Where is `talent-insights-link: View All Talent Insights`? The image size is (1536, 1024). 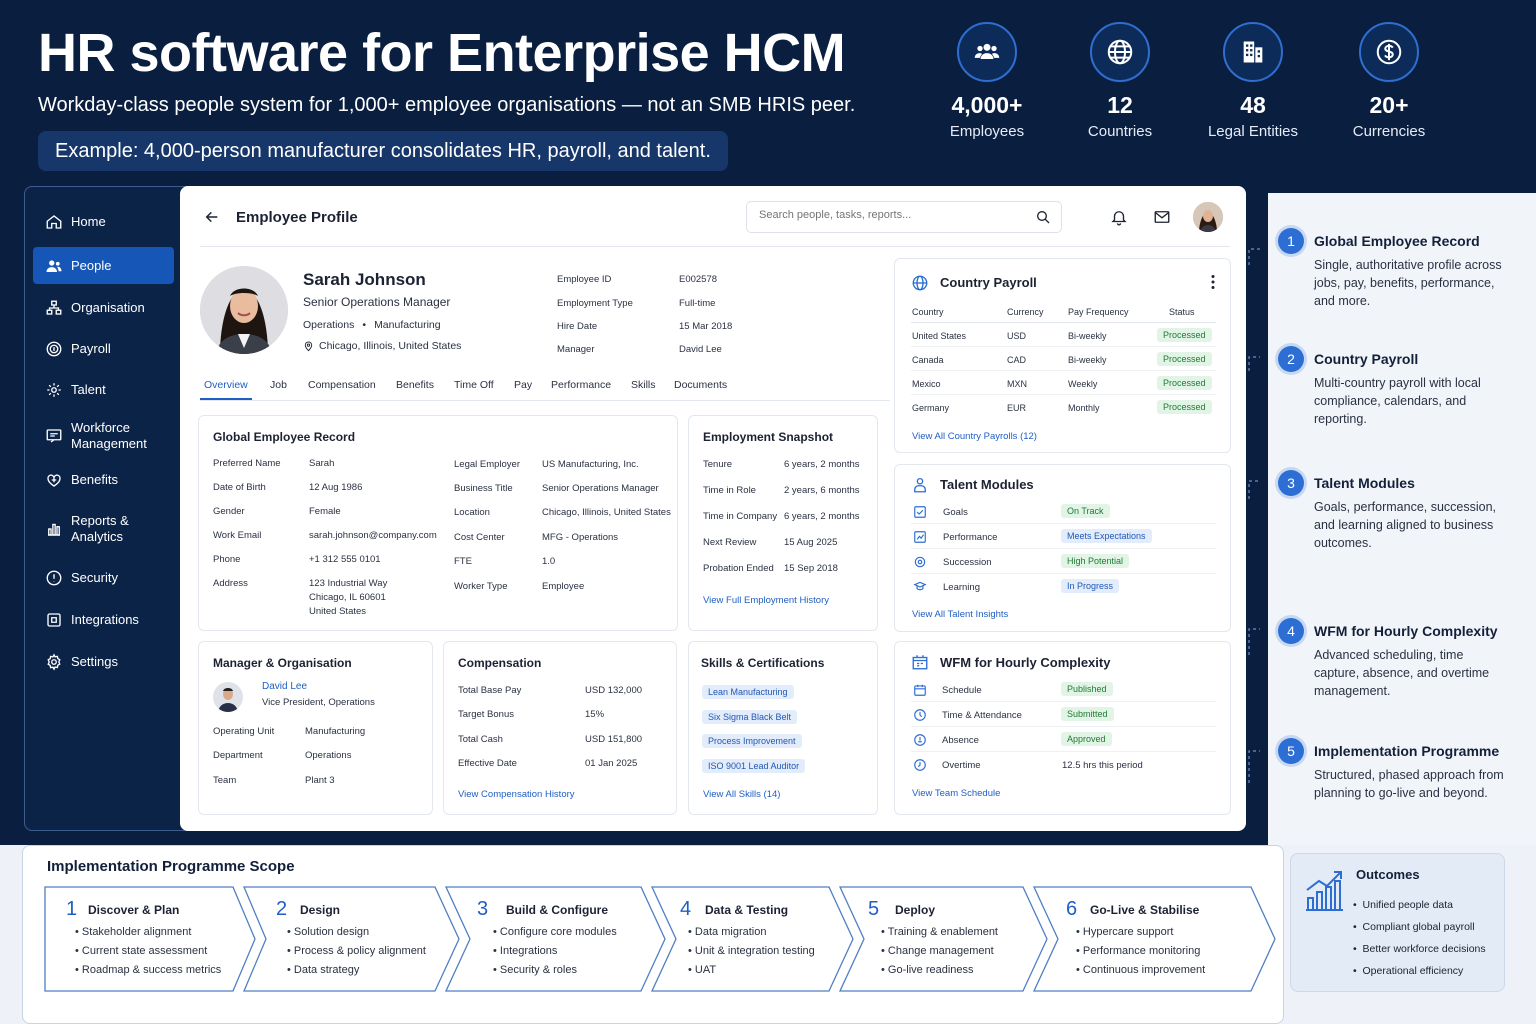 talent-insights-link: View All Talent Insights is located at coordinates (960, 614).